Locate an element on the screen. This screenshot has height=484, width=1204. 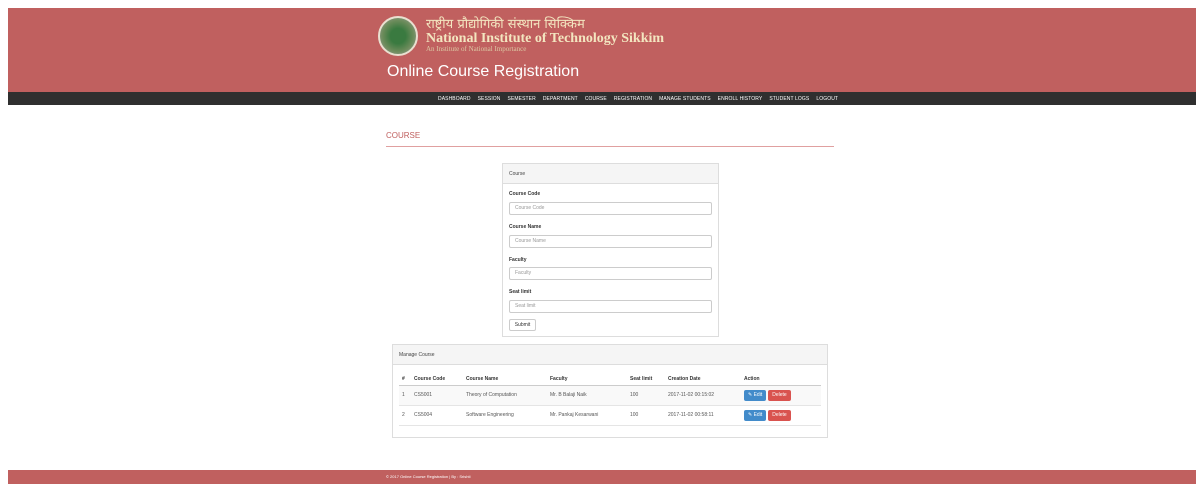
course-code-input: Course Code is located at coordinates (610, 208).